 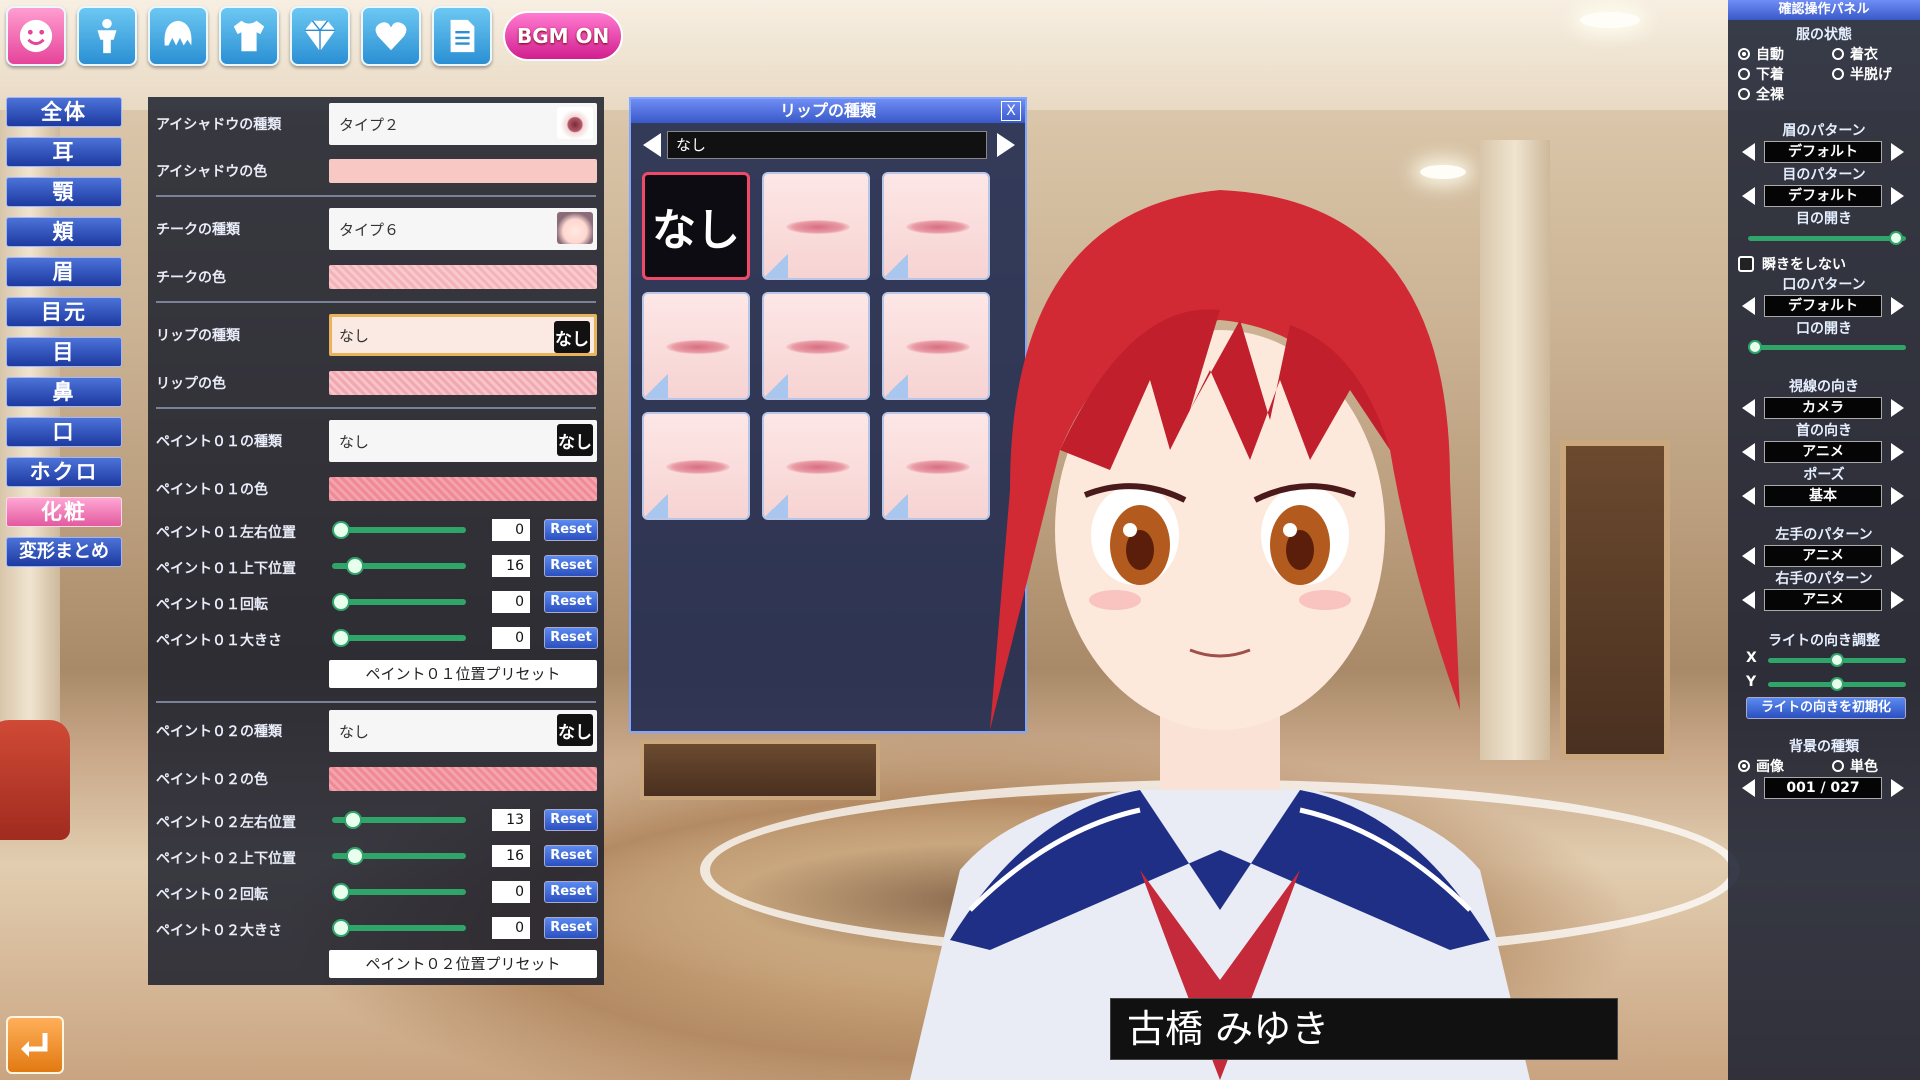 I want to click on light-x-slider, so click(x=1837, y=660).